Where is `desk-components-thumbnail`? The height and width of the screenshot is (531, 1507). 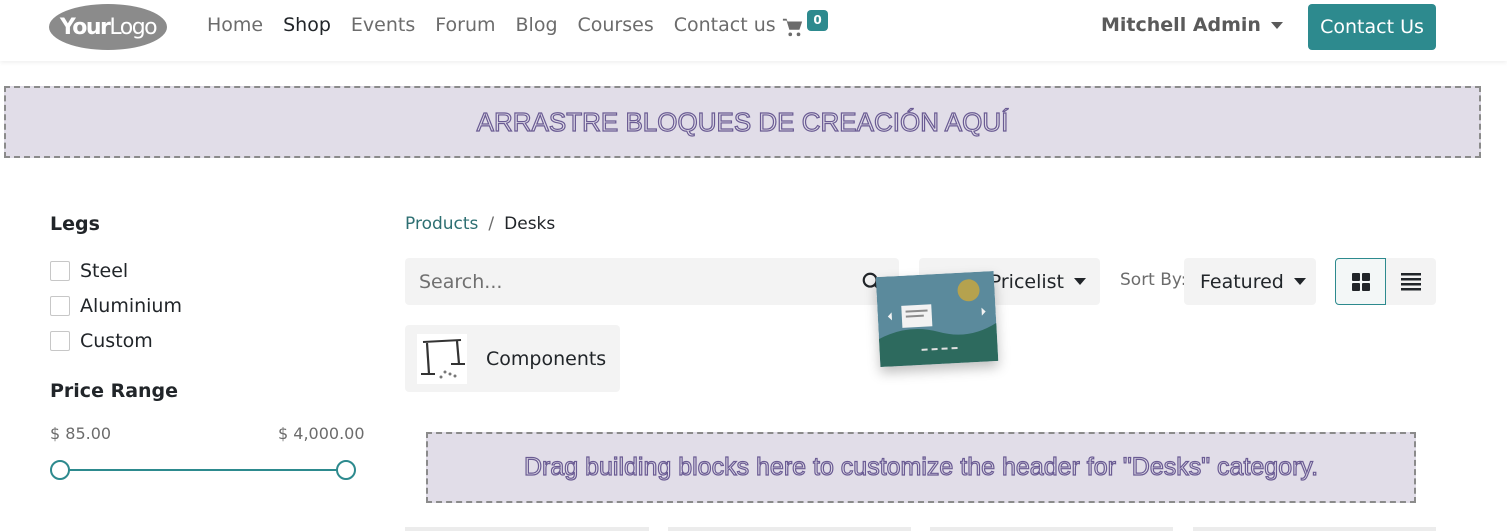 desk-components-thumbnail is located at coordinates (442, 358).